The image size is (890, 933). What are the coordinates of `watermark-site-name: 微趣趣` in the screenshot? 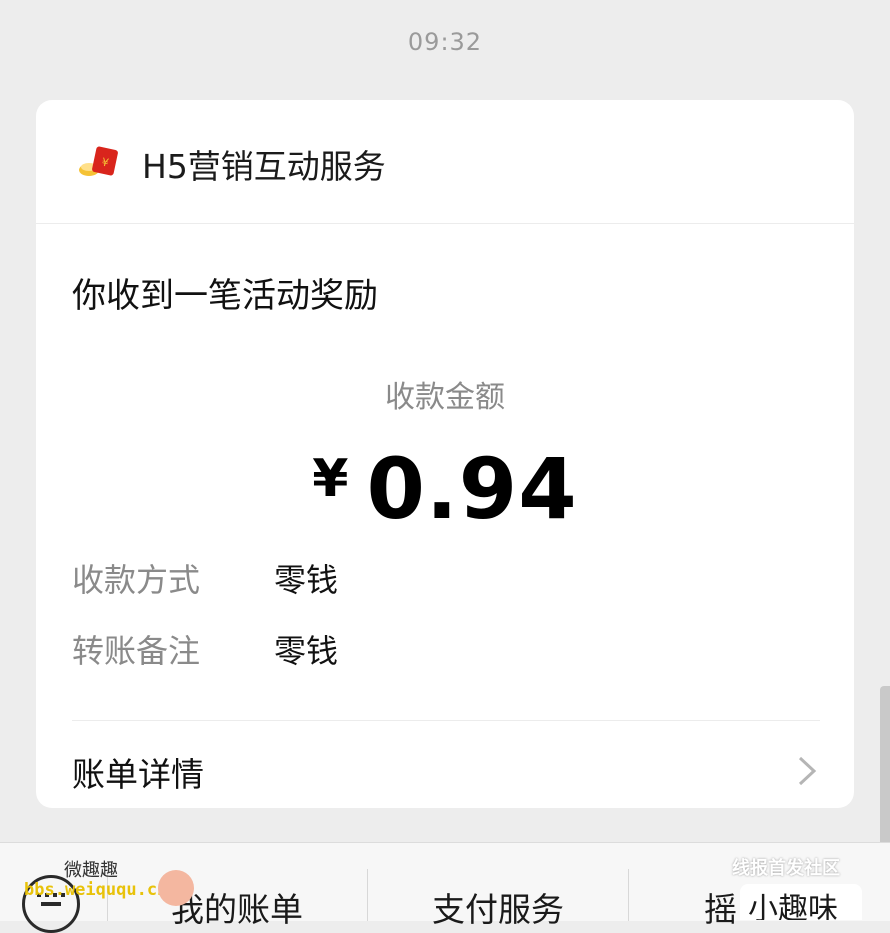 It's located at (91, 870).